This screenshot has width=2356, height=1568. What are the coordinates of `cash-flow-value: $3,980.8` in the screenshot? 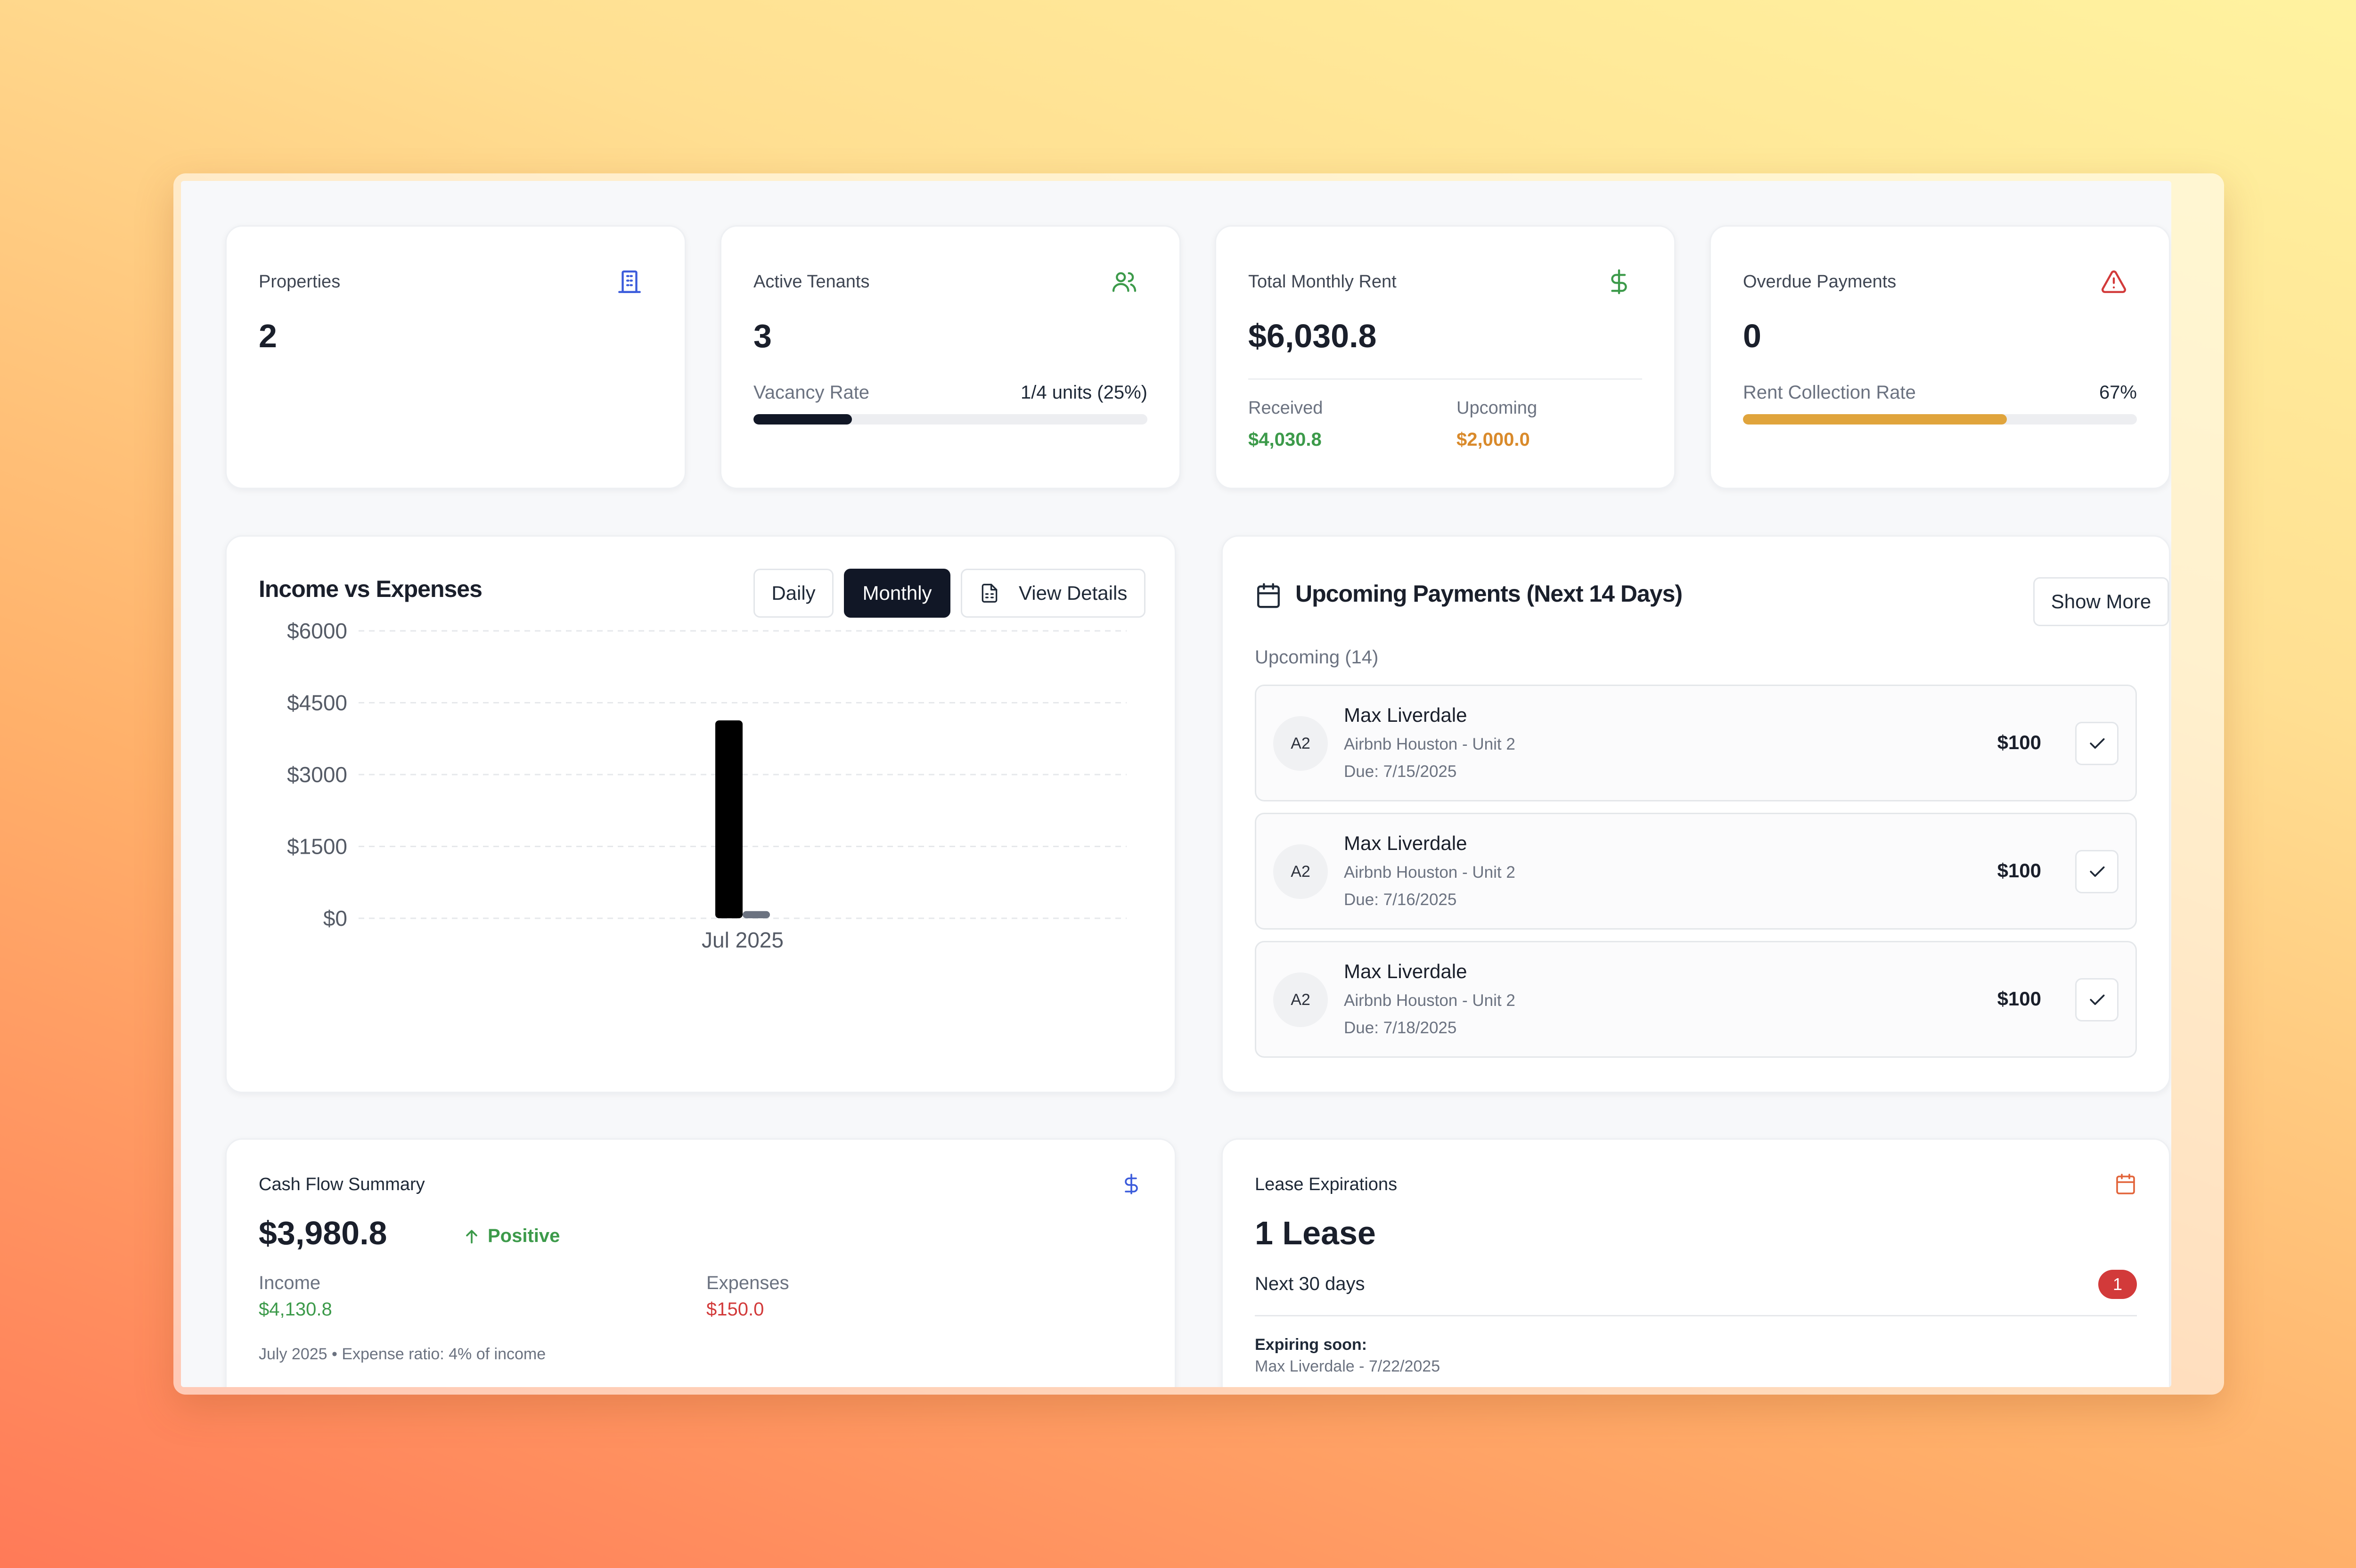 It's located at (323, 1233).